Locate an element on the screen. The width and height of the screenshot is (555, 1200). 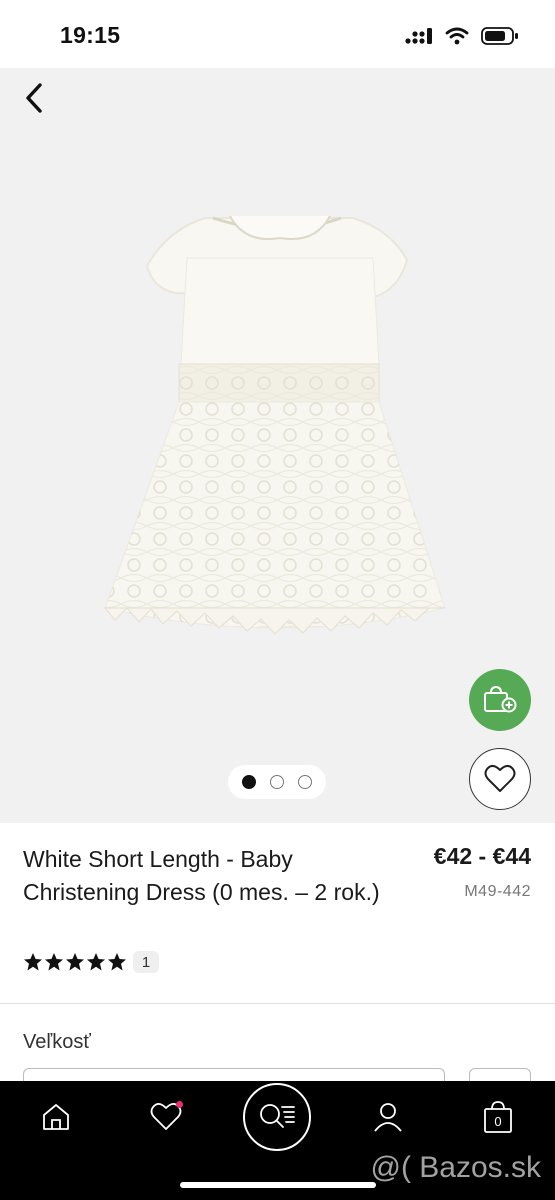
status-icons is located at coordinates (462, 36).